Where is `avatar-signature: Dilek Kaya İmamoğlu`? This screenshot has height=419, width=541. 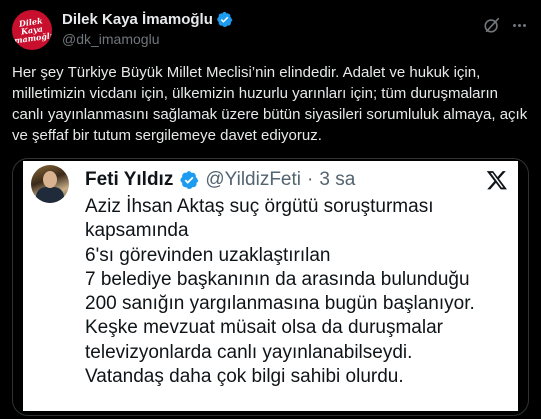 avatar-signature: Dilek Kaya İmamoğlu is located at coordinates (32, 31).